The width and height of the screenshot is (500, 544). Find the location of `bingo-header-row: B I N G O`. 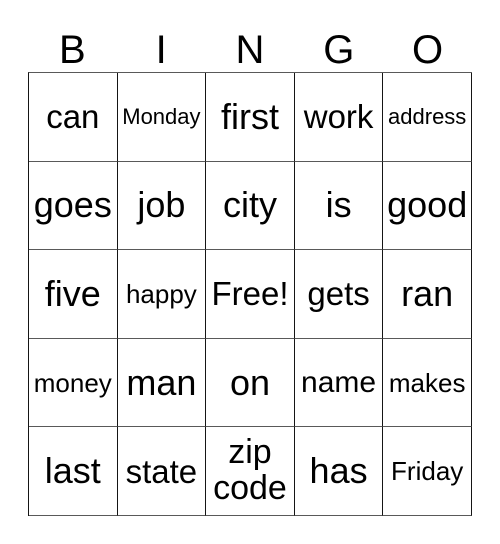

bingo-header-row: B I N G O is located at coordinates (250, 45).